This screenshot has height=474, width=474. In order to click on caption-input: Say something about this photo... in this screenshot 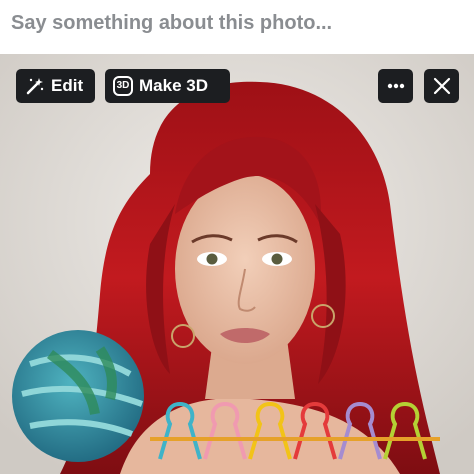, I will do `click(171, 23)`.